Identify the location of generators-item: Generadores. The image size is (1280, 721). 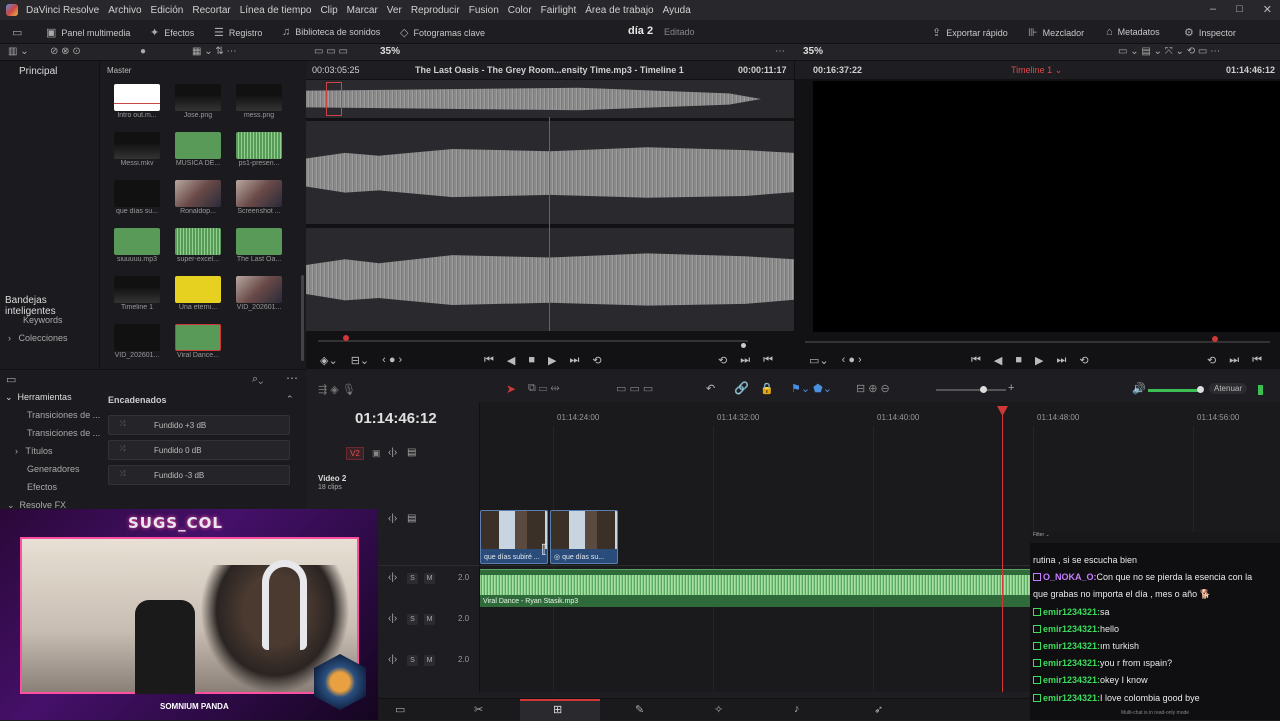
(53, 469).